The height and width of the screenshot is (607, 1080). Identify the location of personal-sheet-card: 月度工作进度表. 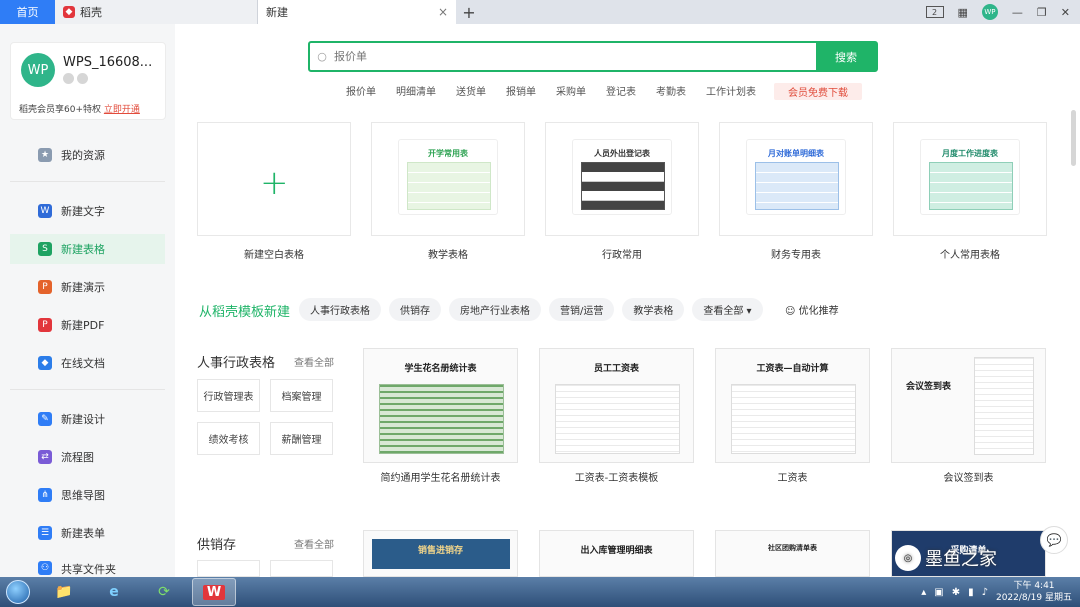
(970, 179).